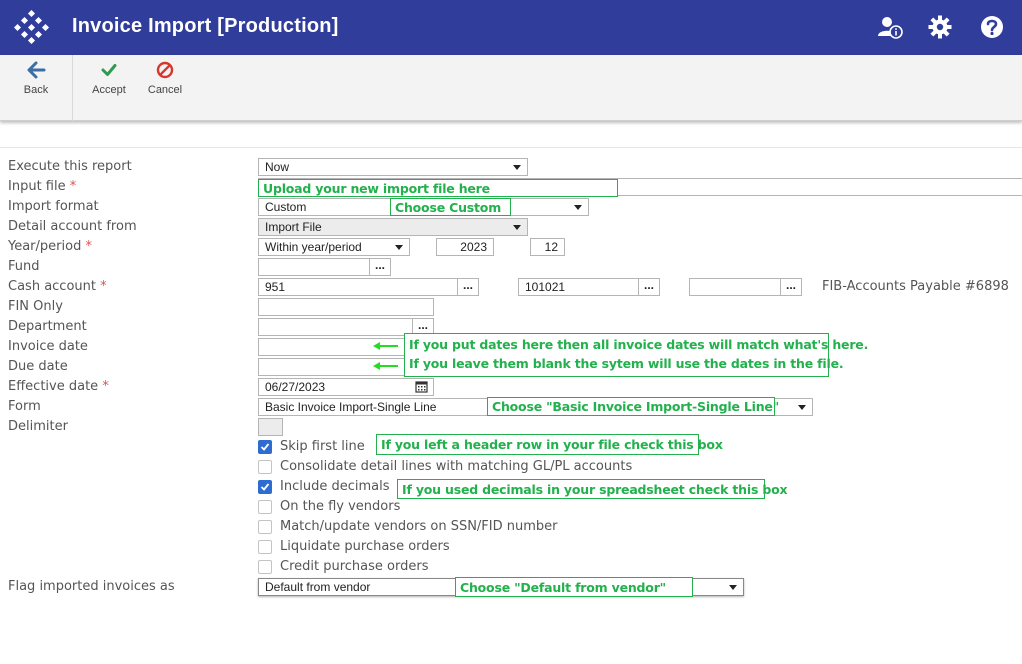  What do you see at coordinates (393, 227) in the screenshot?
I see `detail-account-select: Import File` at bounding box center [393, 227].